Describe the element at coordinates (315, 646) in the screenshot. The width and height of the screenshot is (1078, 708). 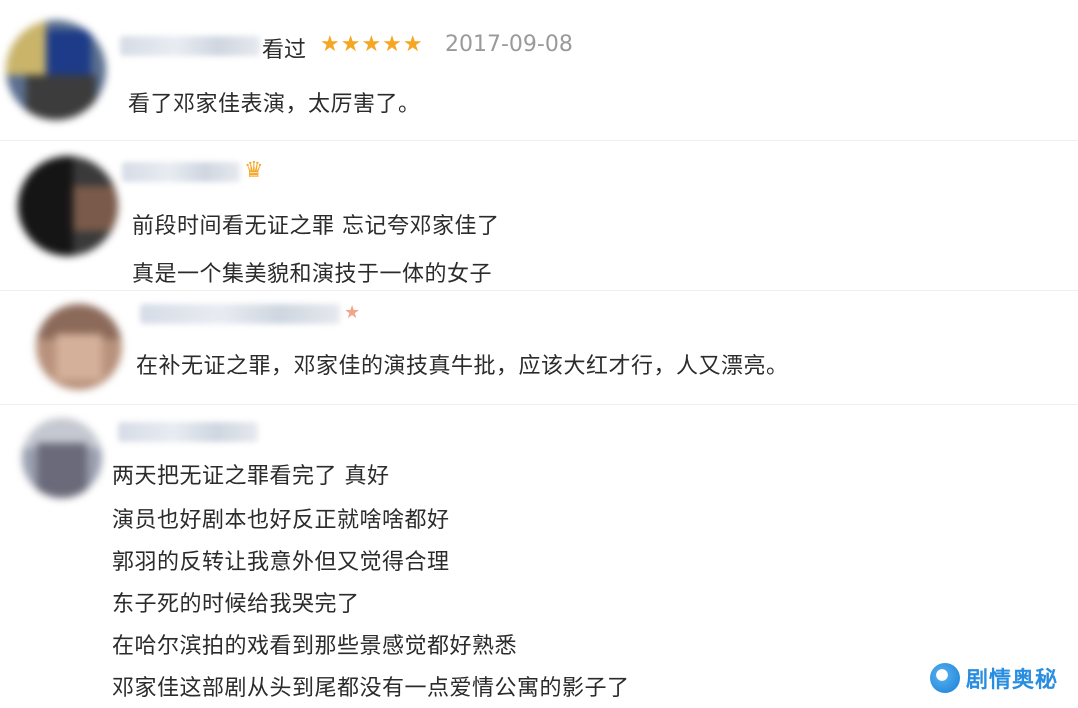
I see `comment-text: 在哈尔滨拍的戏看到那些景感觉都好熟悉` at that location.